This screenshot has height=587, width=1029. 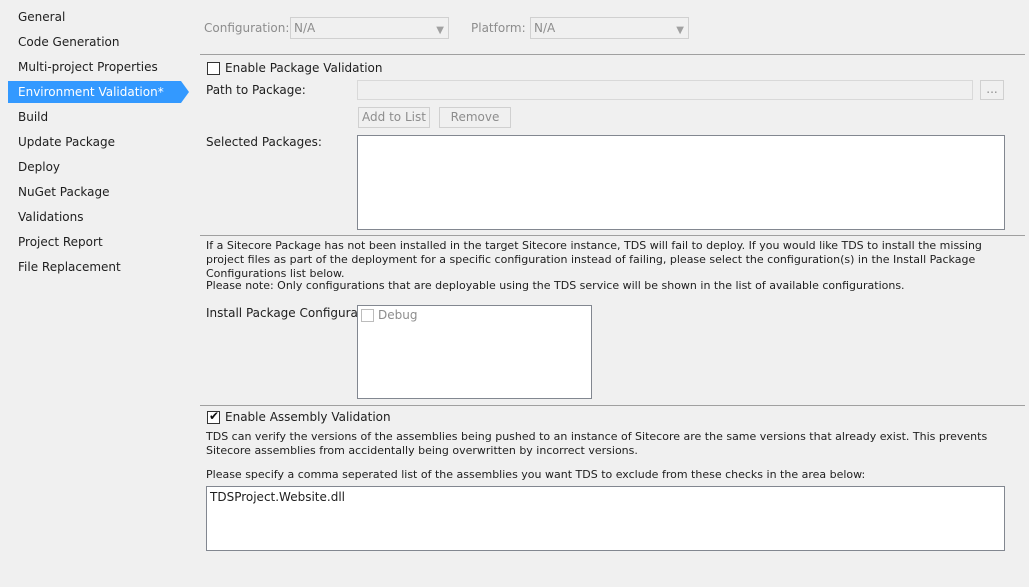 I want to click on sidebar-item-general: General, so click(x=94, y=17).